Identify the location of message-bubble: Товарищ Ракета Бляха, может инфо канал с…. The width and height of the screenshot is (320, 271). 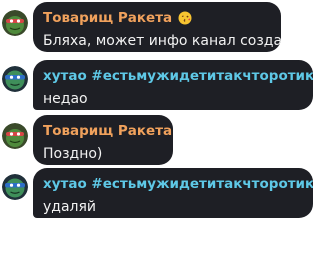
(157, 27).